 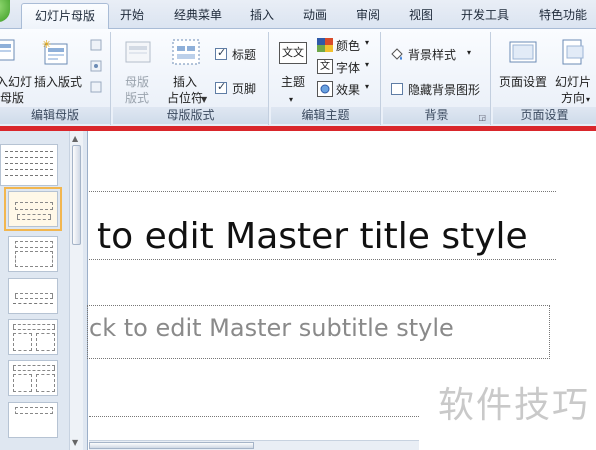 What do you see at coordinates (292, 82) in the screenshot?
I see `themes-label: 主题` at bounding box center [292, 82].